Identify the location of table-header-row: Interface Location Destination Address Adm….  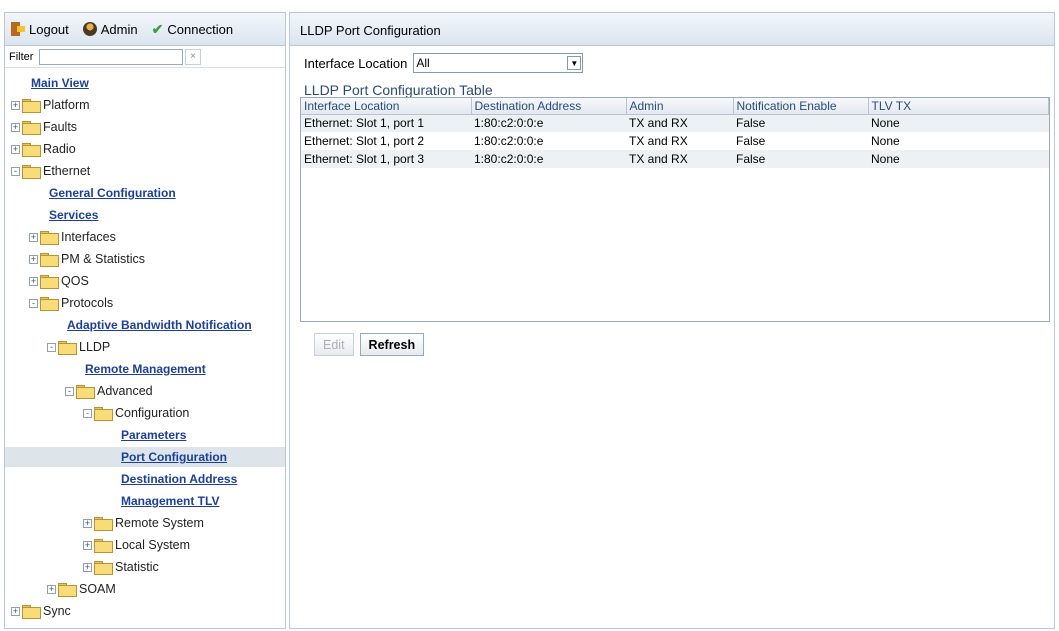
(675, 106).